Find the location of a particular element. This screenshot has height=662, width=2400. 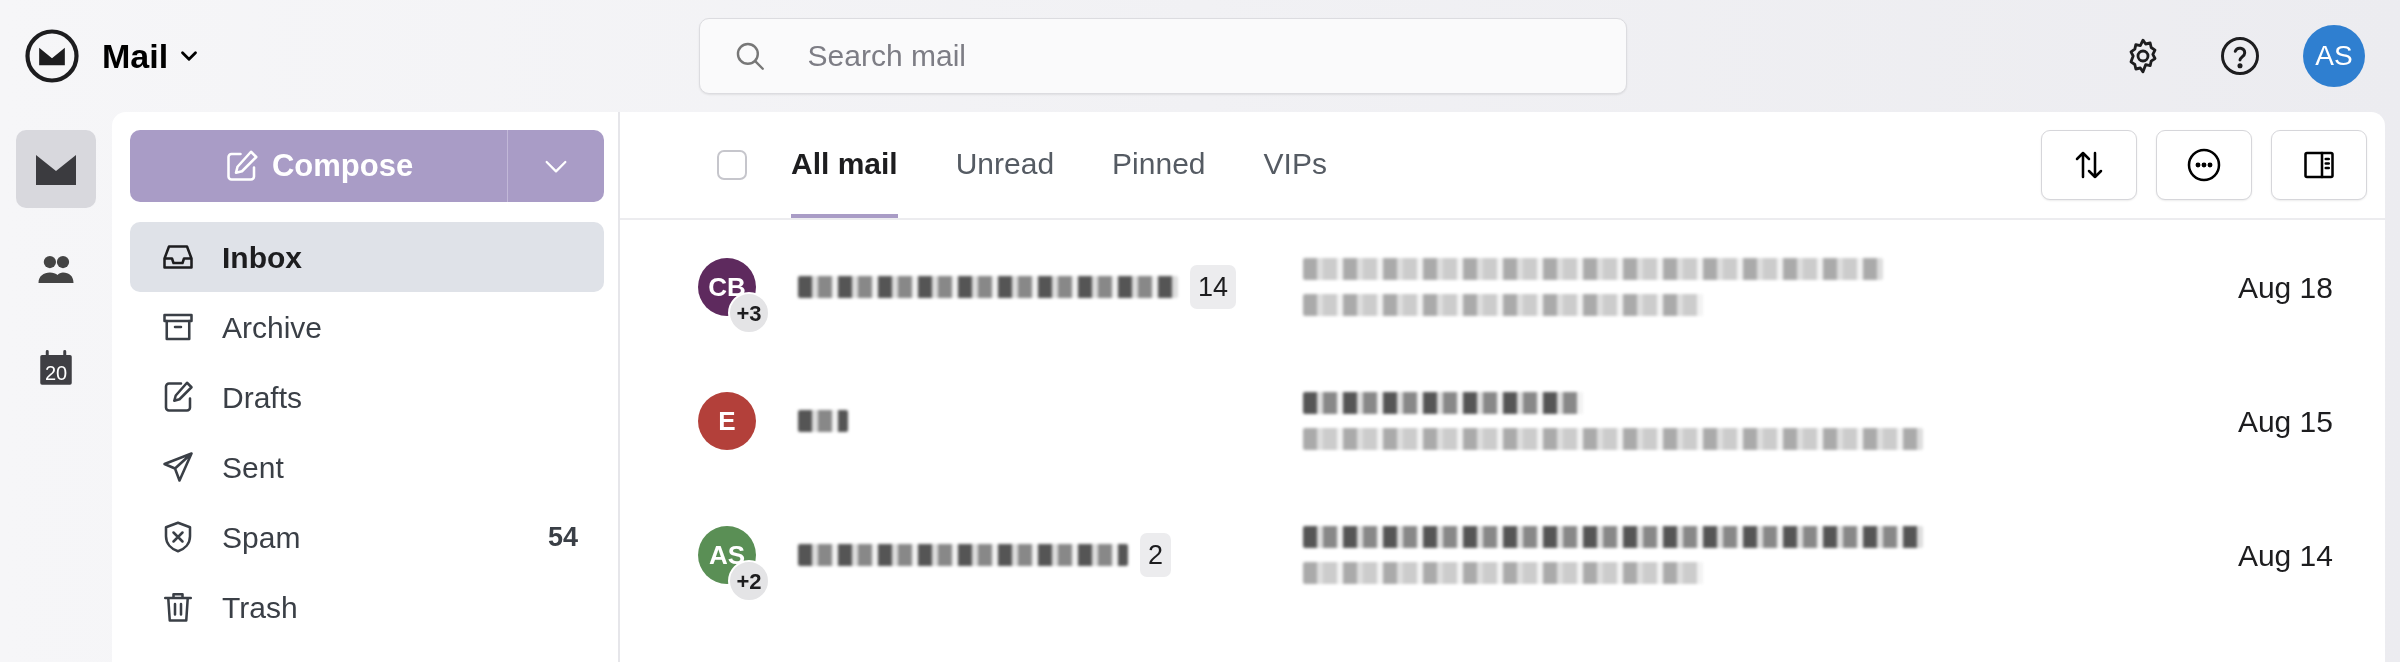

calendar-day: 20 is located at coordinates (56, 373).